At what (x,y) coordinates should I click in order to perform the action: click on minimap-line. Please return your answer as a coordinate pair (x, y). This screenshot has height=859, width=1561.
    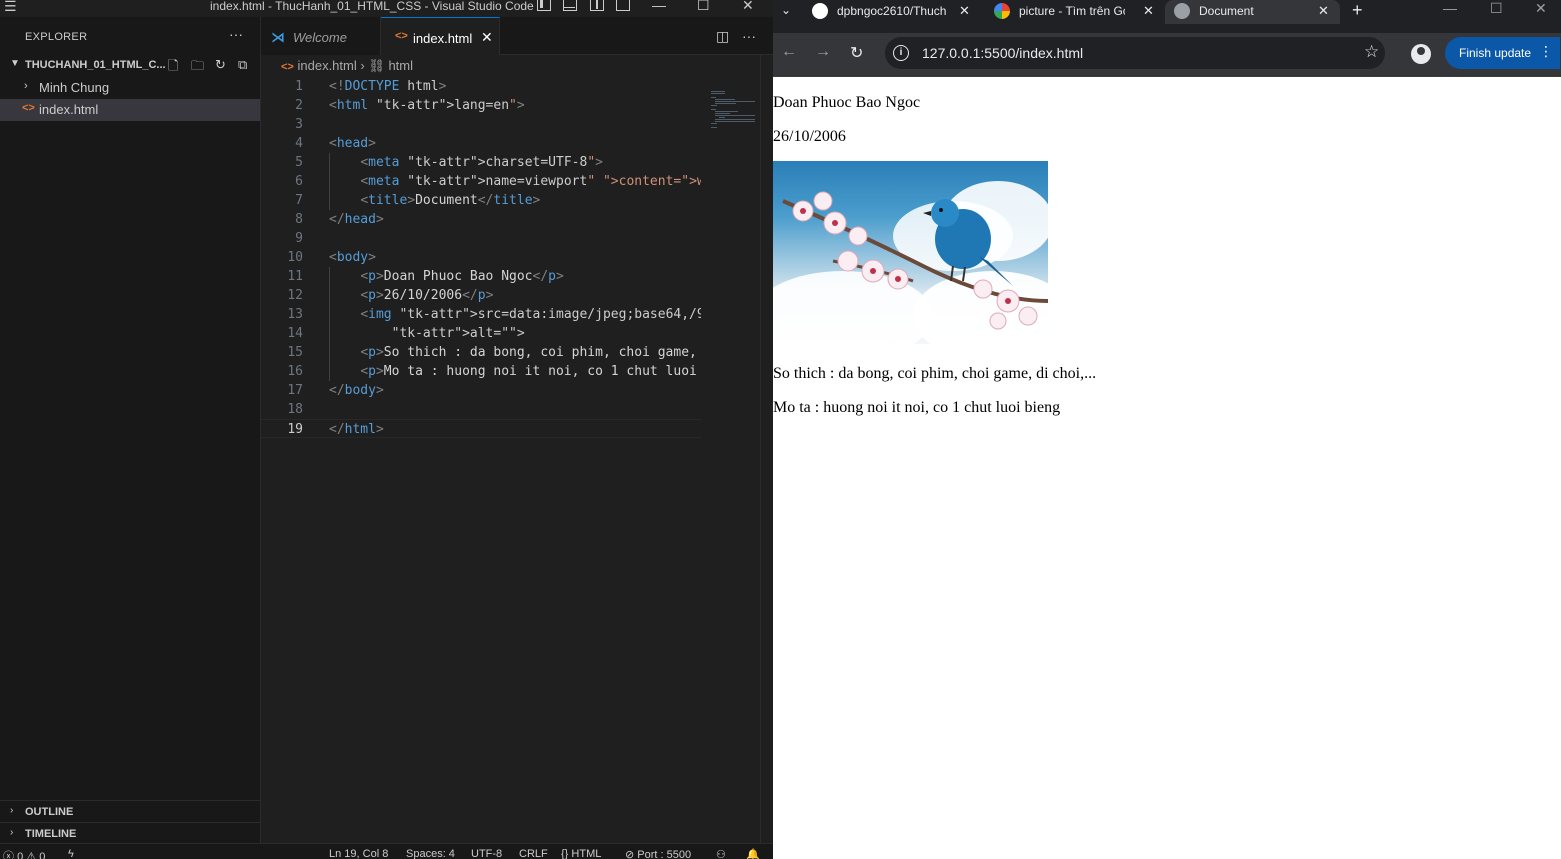
    Looking at the image, I should click on (735, 121).